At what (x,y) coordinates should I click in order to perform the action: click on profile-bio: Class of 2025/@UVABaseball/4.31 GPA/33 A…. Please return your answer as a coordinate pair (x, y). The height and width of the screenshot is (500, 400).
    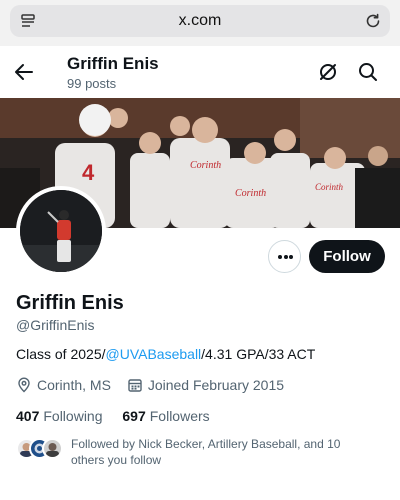
    Looking at the image, I should click on (165, 354).